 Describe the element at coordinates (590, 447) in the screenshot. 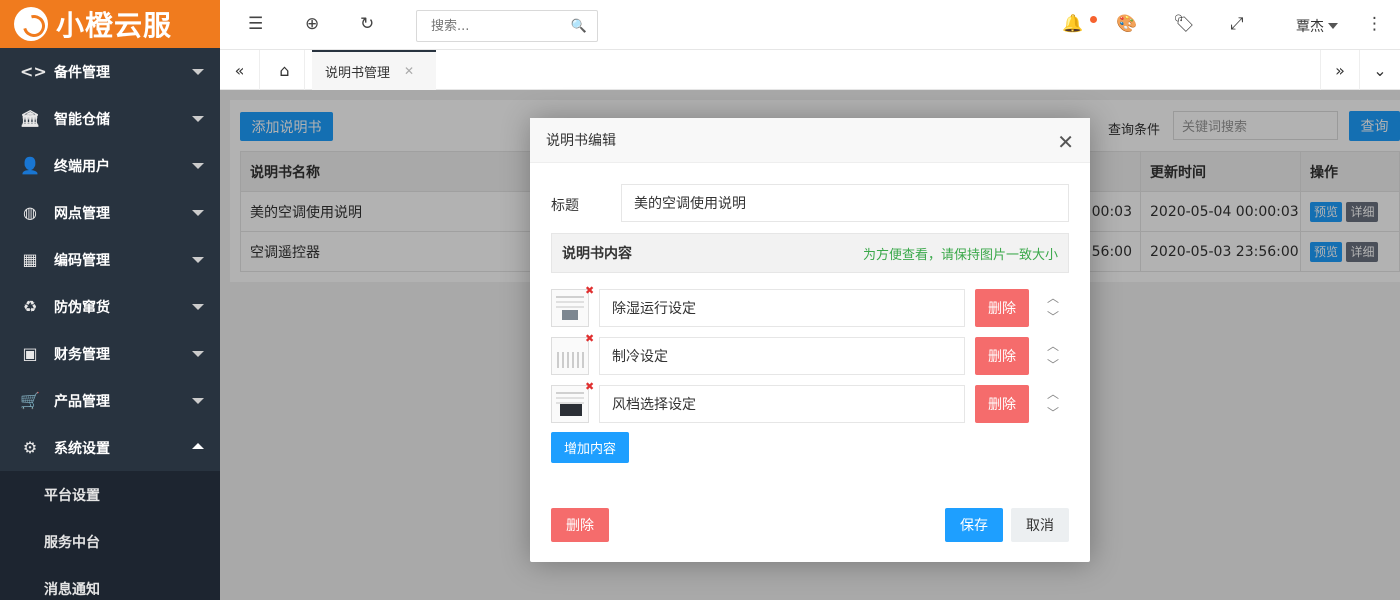

I see `add-content-button: 增加内容` at that location.